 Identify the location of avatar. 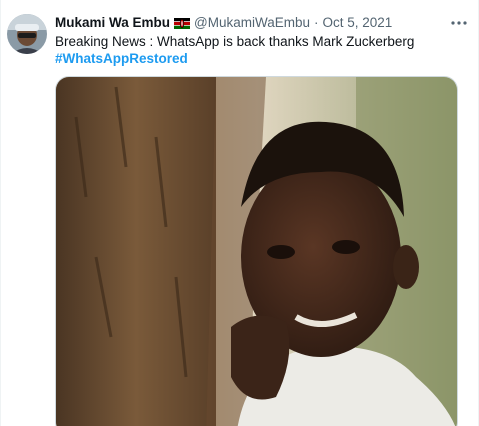
(27, 34).